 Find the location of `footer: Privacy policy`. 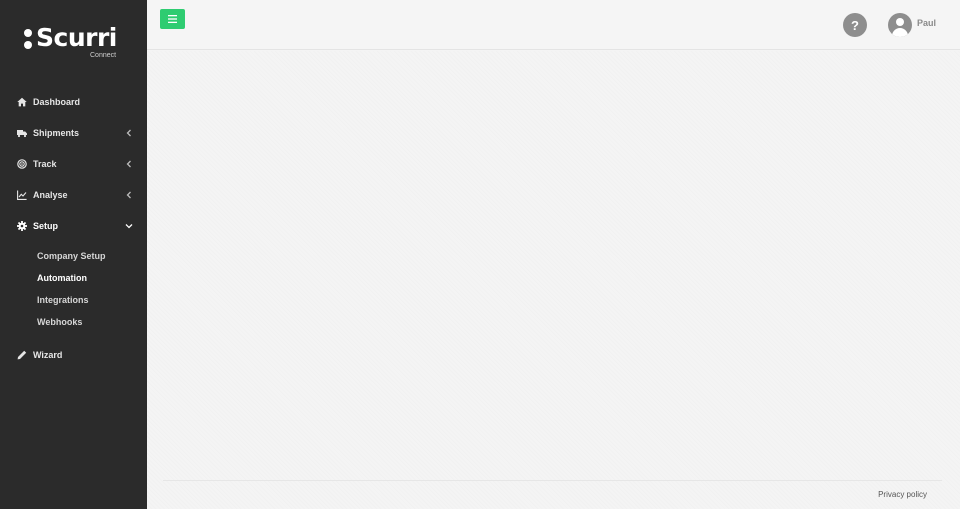

footer: Privacy policy is located at coordinates (552, 494).